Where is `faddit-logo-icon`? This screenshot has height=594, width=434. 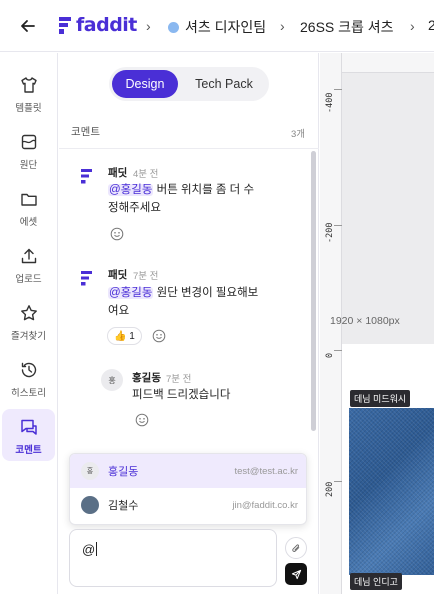
faddit-logo-icon is located at coordinates (65, 25).